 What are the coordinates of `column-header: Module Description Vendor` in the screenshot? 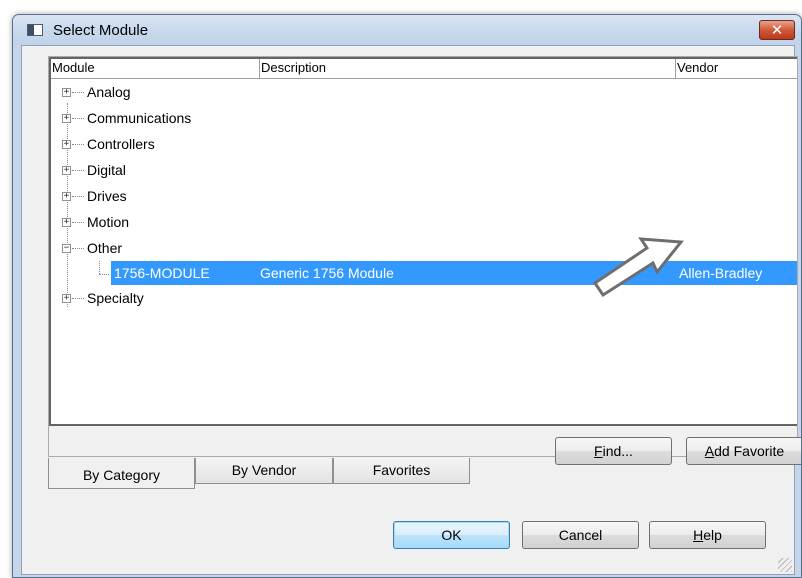 It's located at (424, 69).